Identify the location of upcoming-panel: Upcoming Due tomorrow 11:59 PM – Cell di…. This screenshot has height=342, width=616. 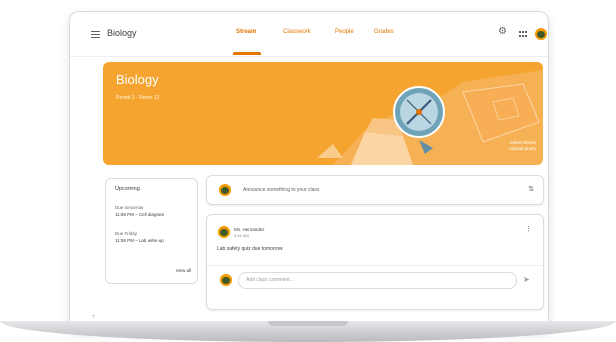
(151, 231).